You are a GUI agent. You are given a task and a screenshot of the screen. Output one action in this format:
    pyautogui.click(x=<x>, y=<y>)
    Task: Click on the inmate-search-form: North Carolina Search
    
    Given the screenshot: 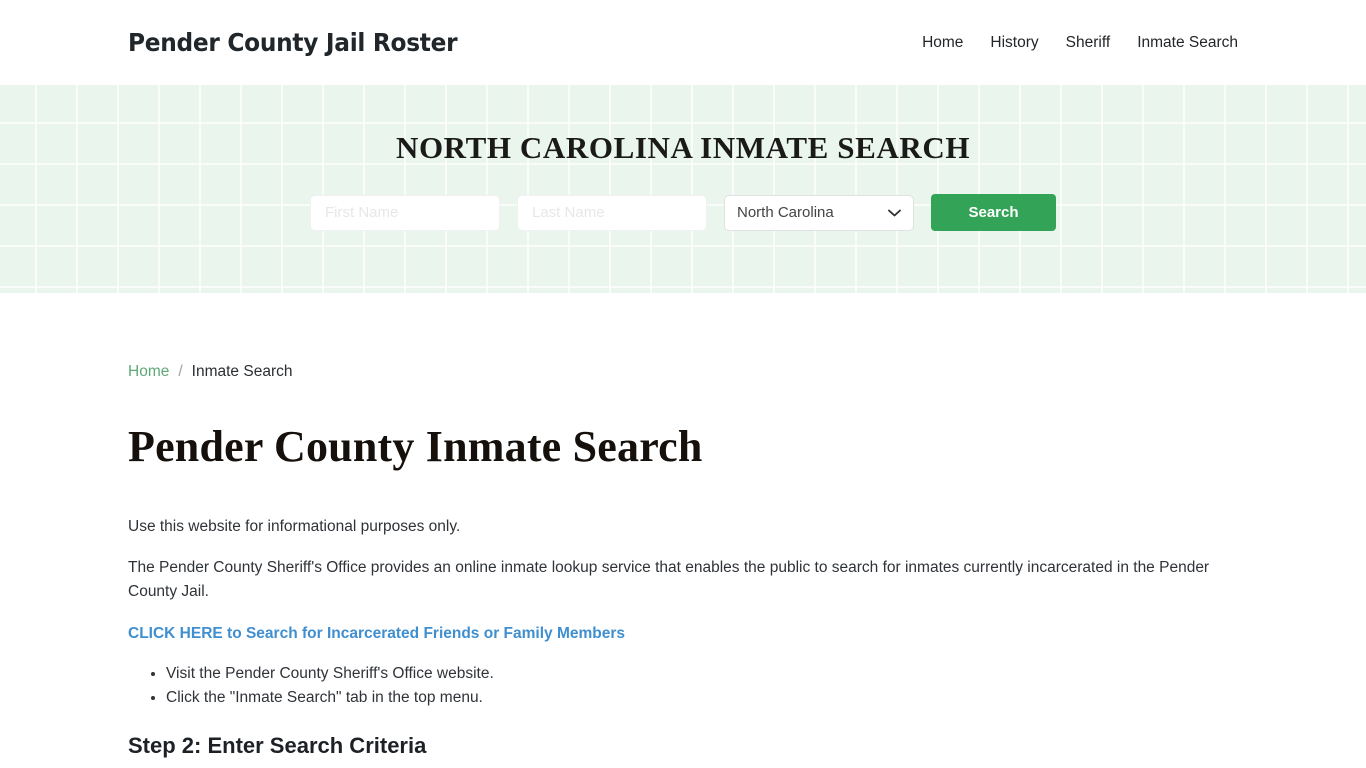 What is the action you would take?
    pyautogui.click(x=683, y=212)
    